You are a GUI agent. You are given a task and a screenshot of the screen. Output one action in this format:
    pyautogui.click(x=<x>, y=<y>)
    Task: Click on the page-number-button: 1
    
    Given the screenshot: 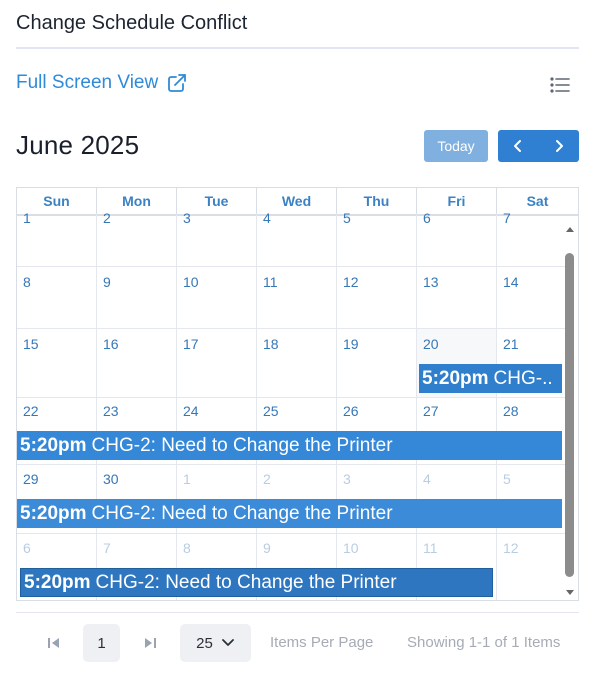 What is the action you would take?
    pyautogui.click(x=101, y=643)
    